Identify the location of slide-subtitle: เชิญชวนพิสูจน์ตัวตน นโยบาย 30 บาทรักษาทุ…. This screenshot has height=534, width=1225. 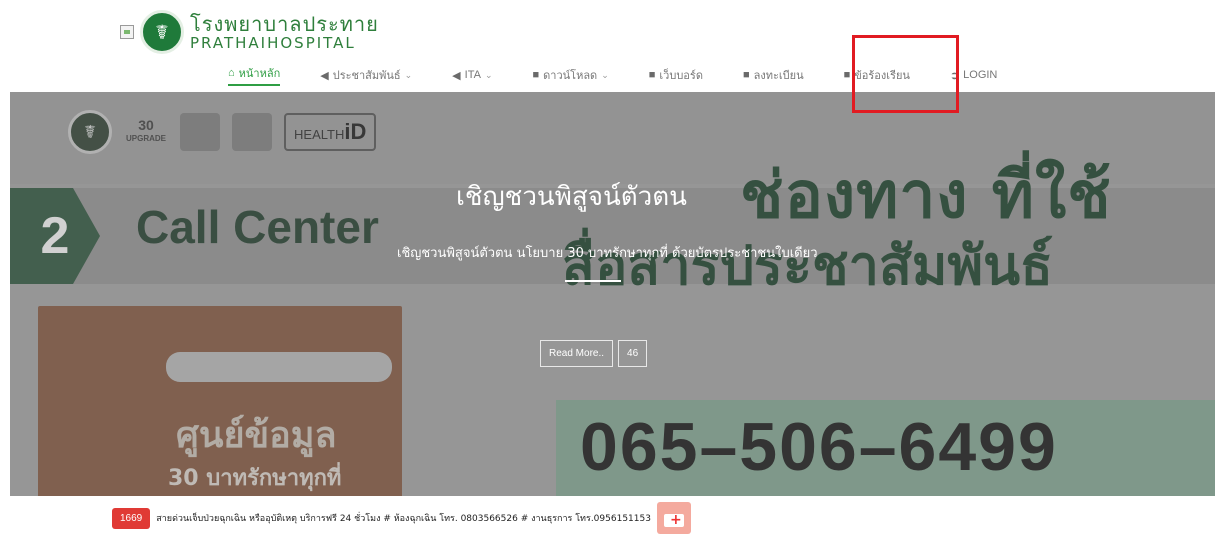
(607, 253).